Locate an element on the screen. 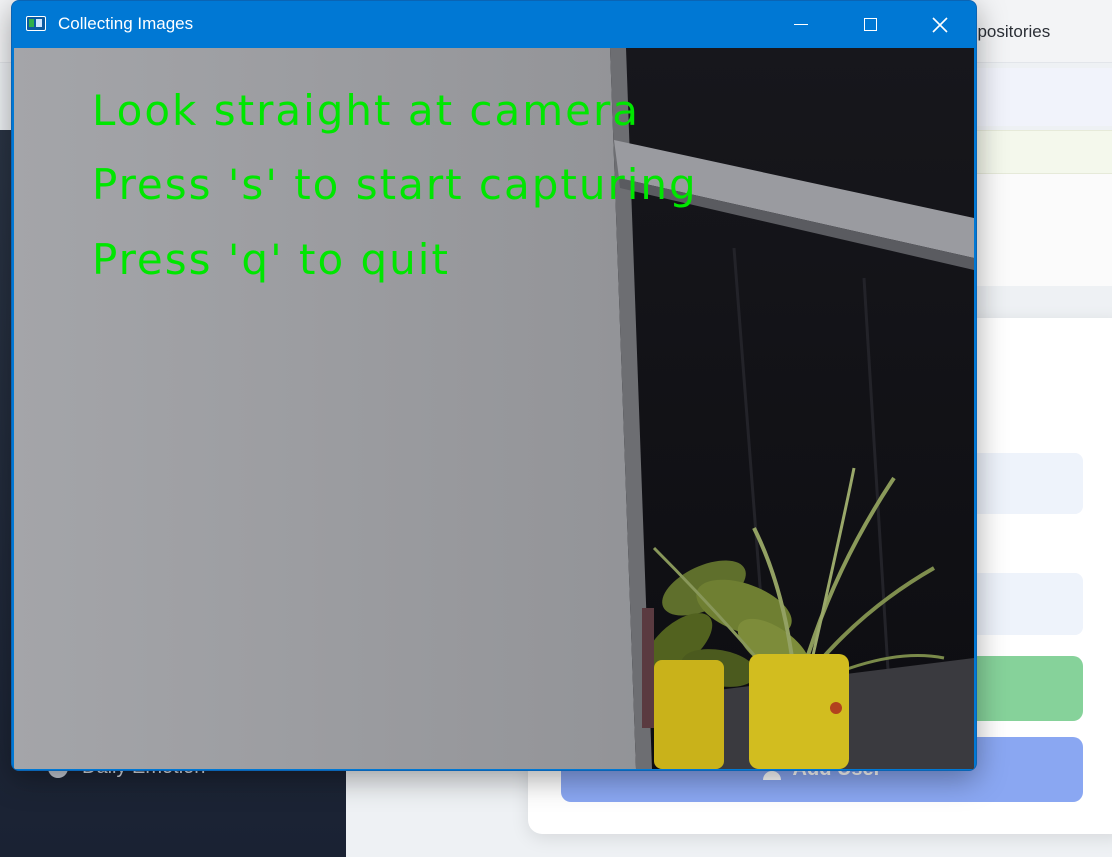 The height and width of the screenshot is (857, 1112). window-title: Collecting Images is located at coordinates (126, 23).